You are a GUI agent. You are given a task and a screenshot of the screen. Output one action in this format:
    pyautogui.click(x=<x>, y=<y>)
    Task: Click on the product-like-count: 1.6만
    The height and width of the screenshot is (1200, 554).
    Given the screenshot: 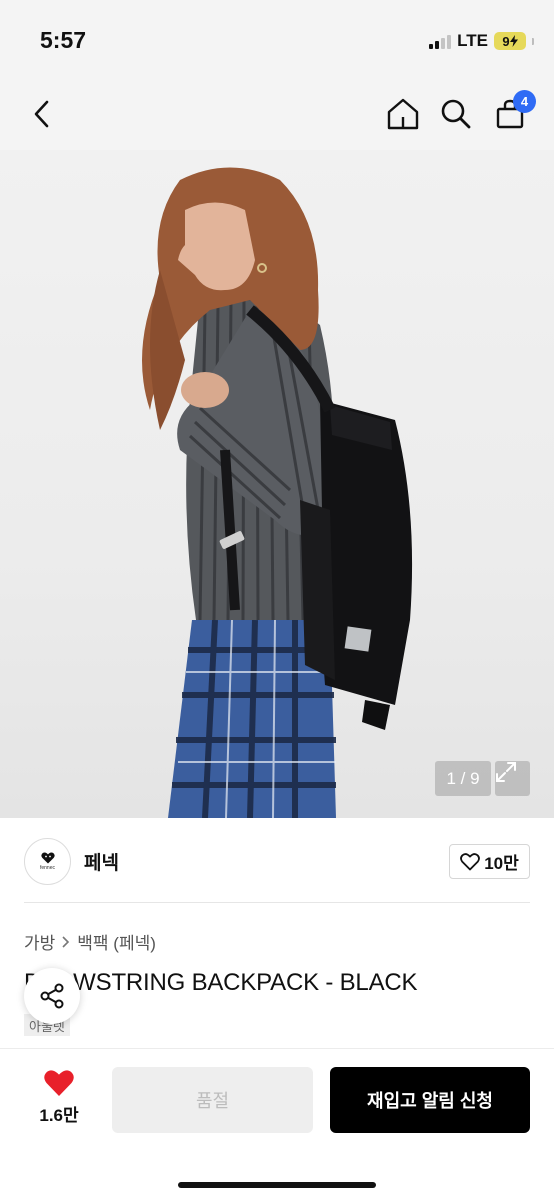 What is the action you would take?
    pyautogui.click(x=59, y=1115)
    